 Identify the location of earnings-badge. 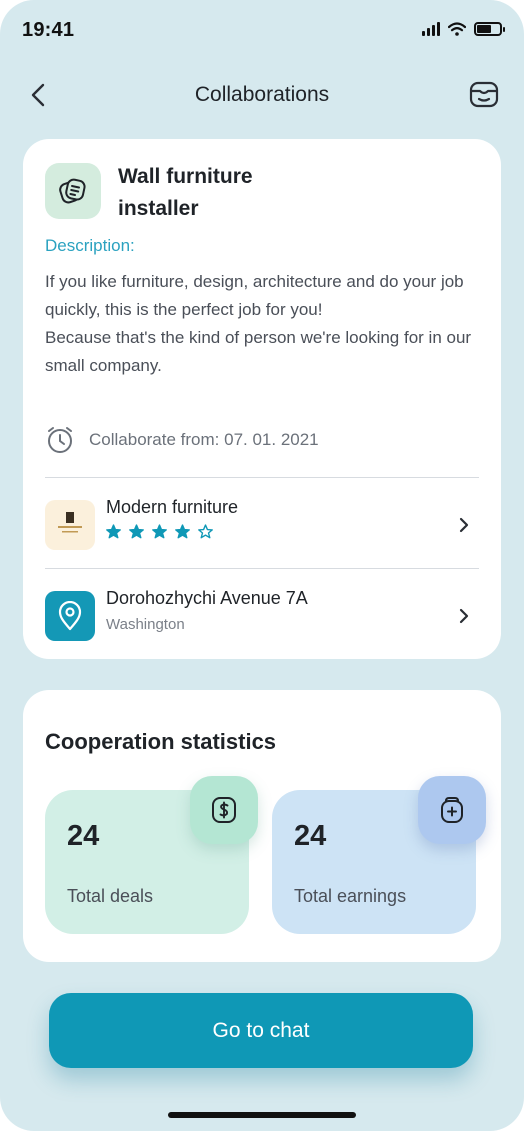
(452, 810).